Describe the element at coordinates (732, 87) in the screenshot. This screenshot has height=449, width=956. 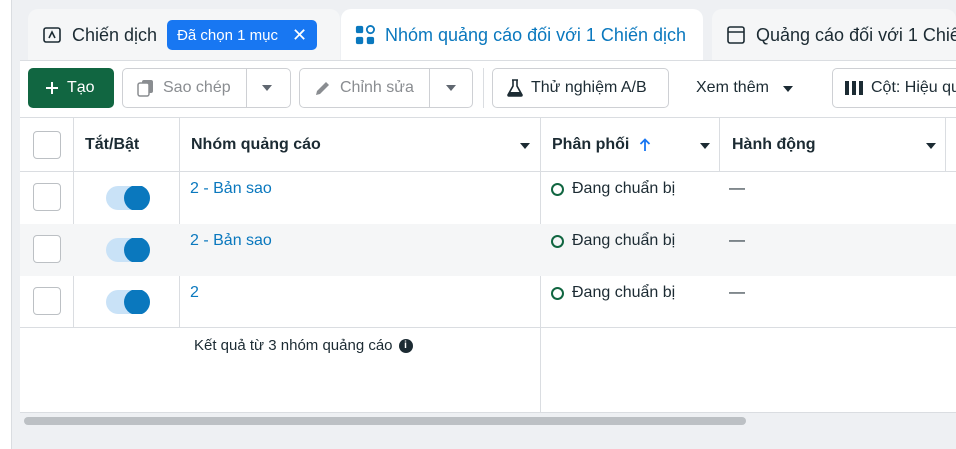
I see `more-button-label: Xem thêm` at that location.